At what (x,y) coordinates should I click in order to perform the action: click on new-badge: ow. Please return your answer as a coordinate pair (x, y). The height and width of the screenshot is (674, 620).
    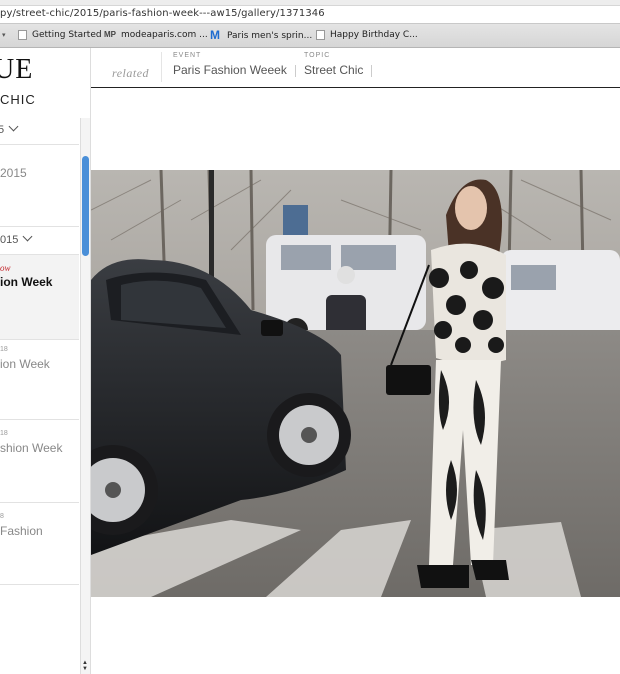
    Looking at the image, I should click on (5, 268).